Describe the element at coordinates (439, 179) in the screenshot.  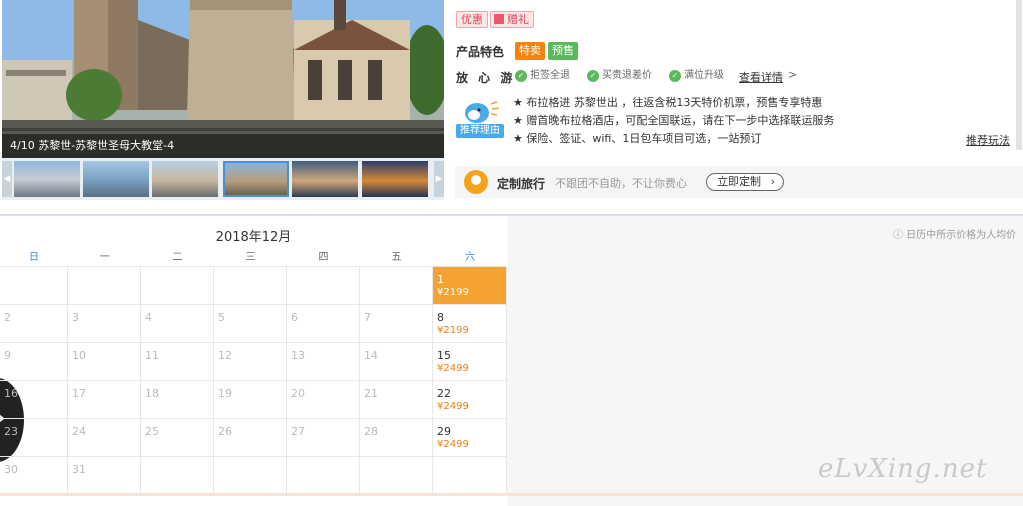
I see `thumb-next-arrow: ▶` at that location.